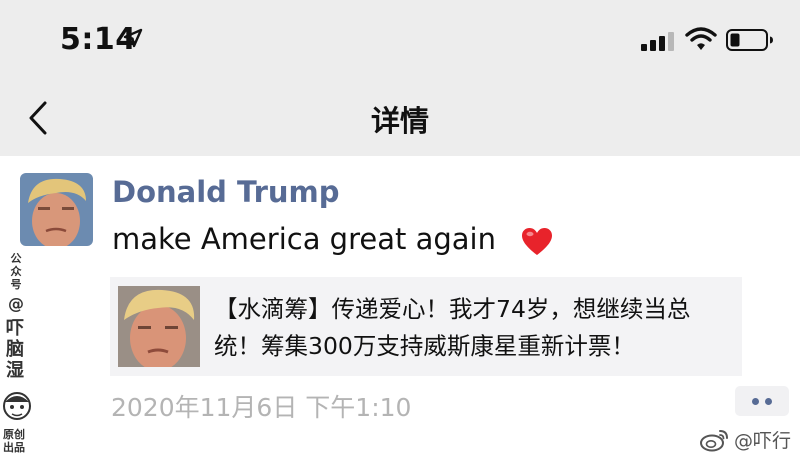 The width and height of the screenshot is (800, 457). What do you see at coordinates (14, 441) in the screenshot?
I see `side-watermark-original: 原创 出品` at bounding box center [14, 441].